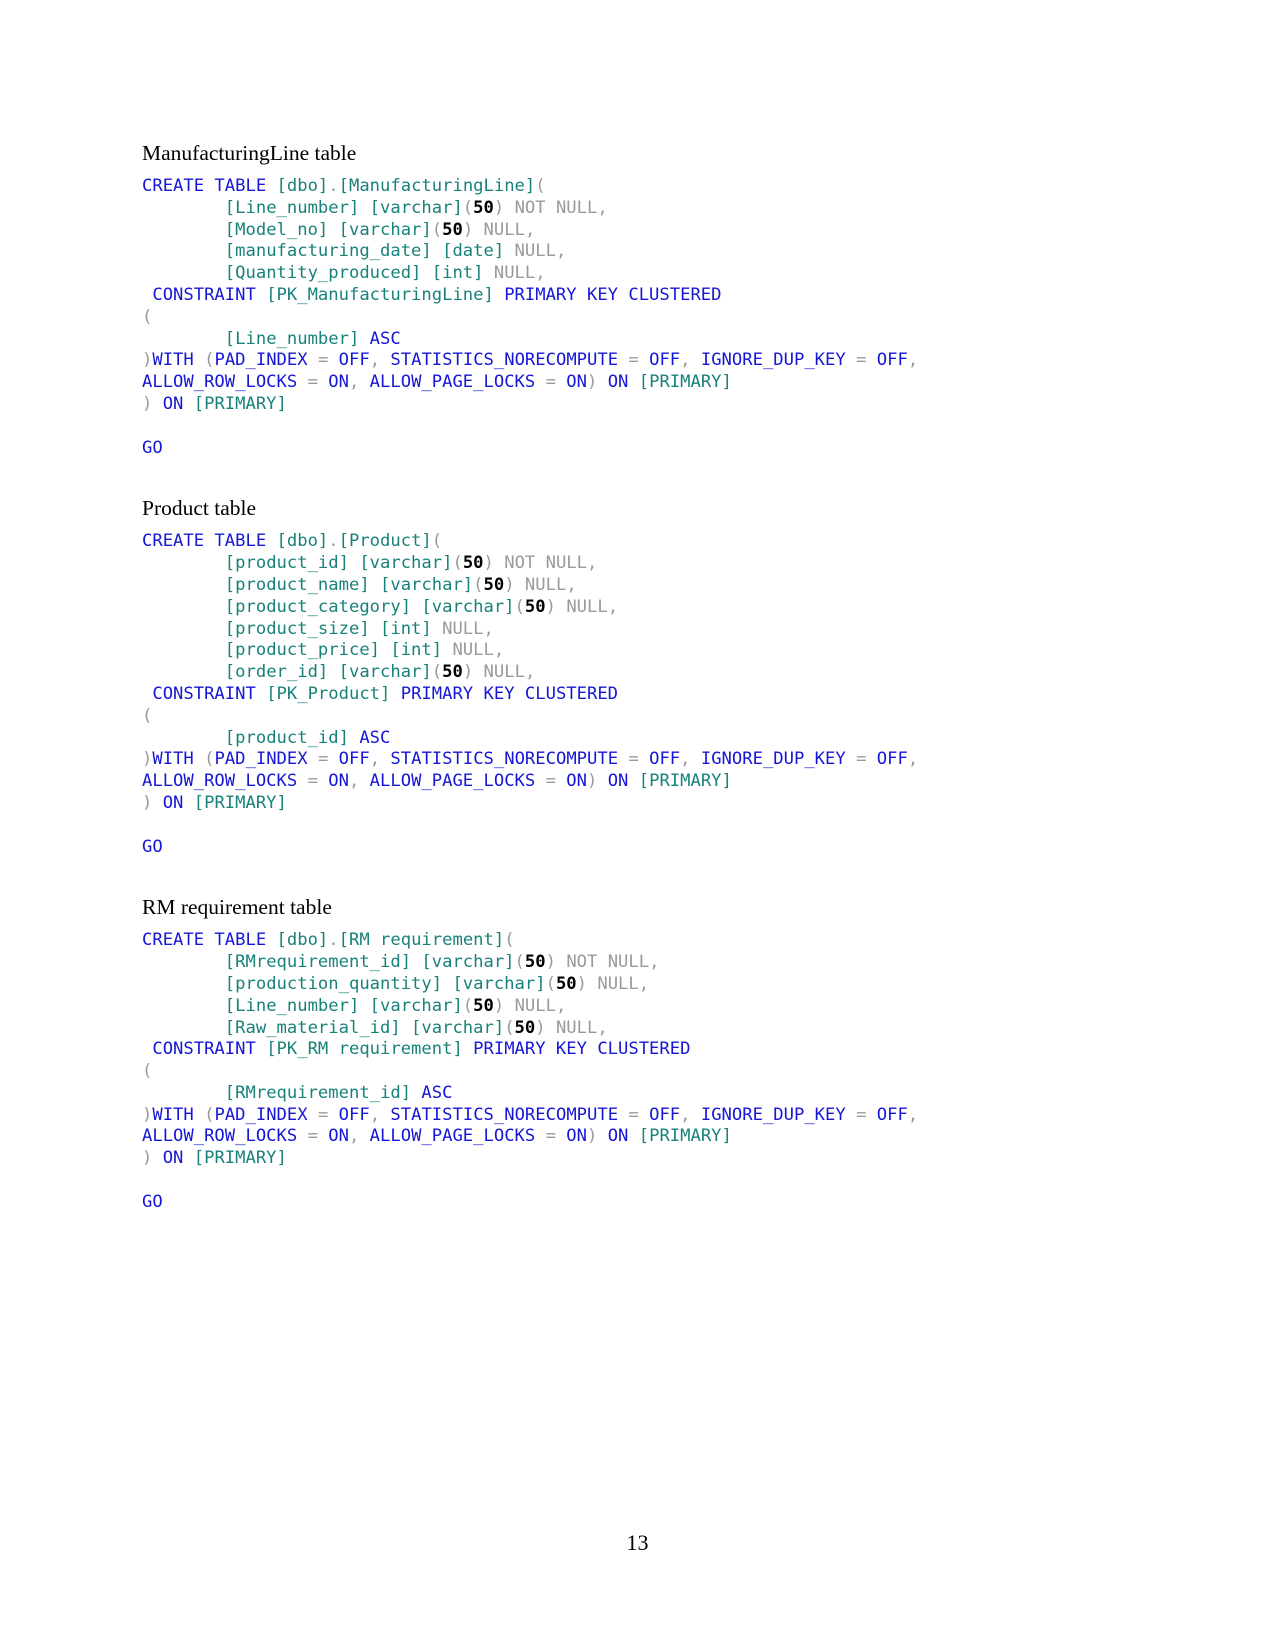 The width and height of the screenshot is (1275, 1651). Describe the element at coordinates (349, 584) in the screenshot. I see `code-token-ident: [product_name] [varchar]` at that location.